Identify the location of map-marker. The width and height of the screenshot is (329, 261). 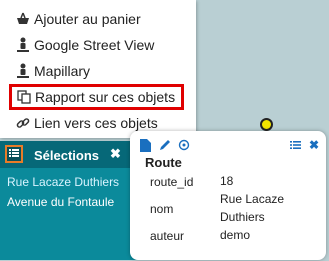
(266, 124).